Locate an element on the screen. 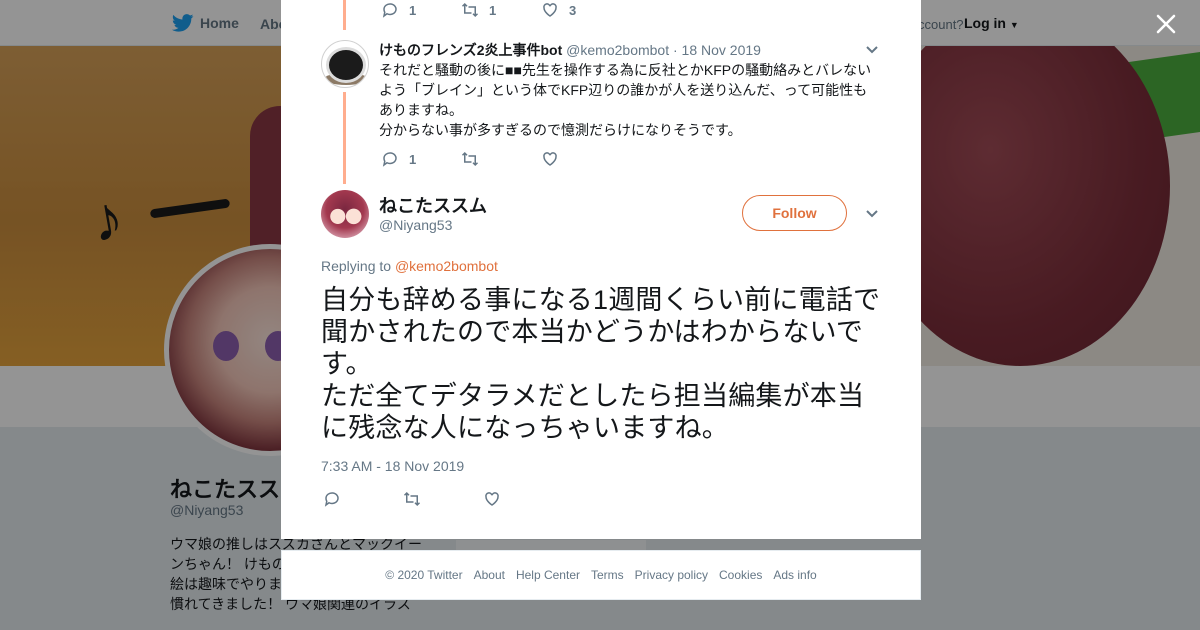 The image size is (1200, 630). avatar-coffee-cup is located at coordinates (346, 65).